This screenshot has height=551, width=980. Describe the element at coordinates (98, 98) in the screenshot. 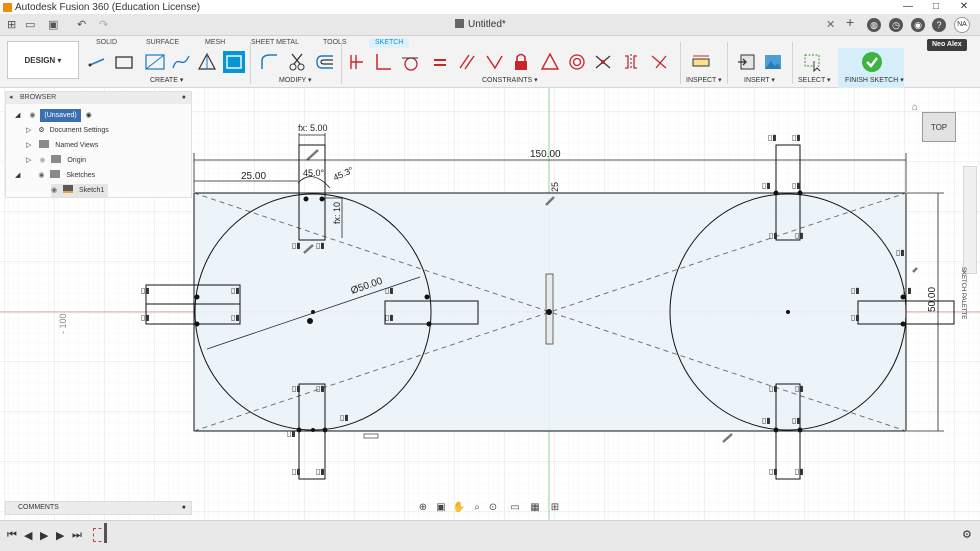

I see `browser-header: ◂ BROWSER ●` at that location.